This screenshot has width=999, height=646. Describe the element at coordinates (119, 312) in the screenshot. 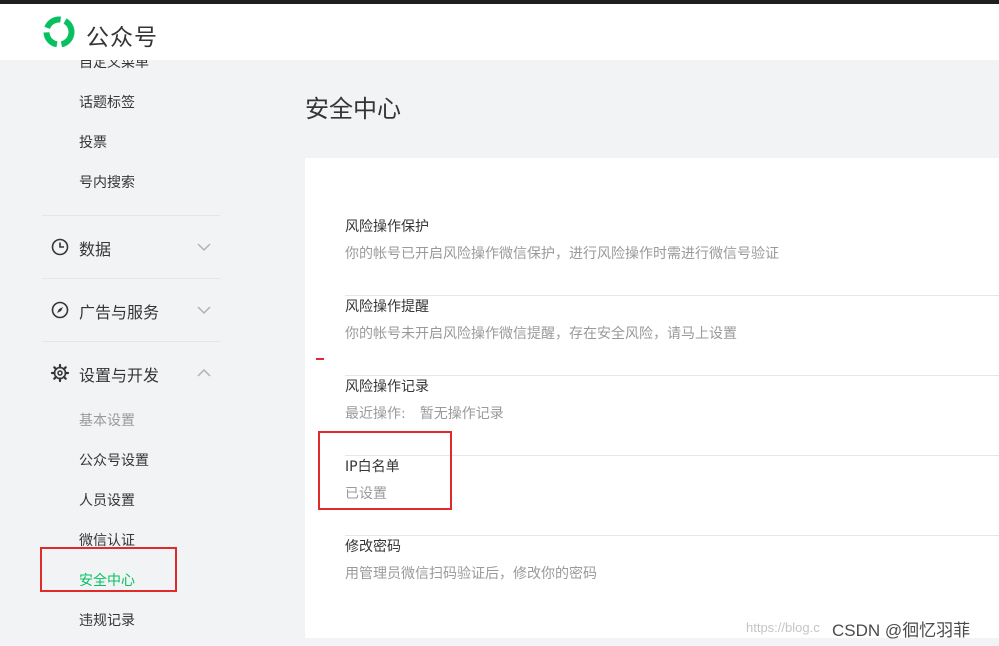

I see `menu-label: 广告与服务` at that location.